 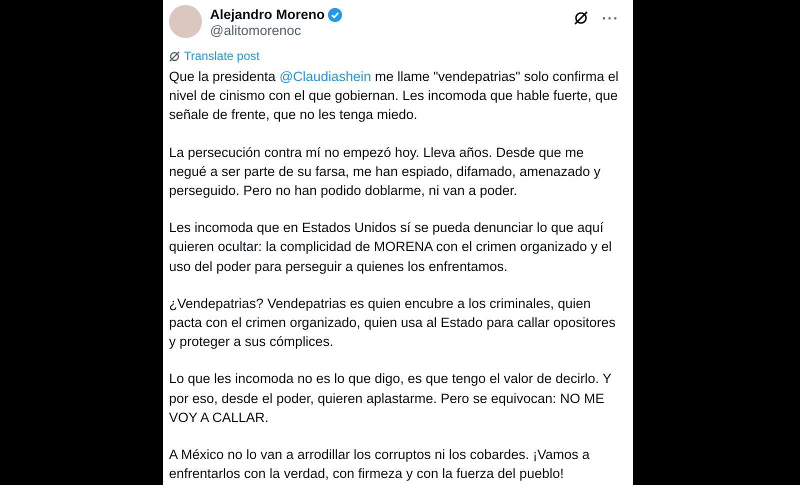 What do you see at coordinates (380, 465) in the screenshot?
I see `post-paragraph: A México no lo van a arrodillar los corruptos ni los cobardes. ¡Vamos a enfrentarlos con la verdad, con firmeza y con la fuerza del pueblo!` at bounding box center [380, 465].